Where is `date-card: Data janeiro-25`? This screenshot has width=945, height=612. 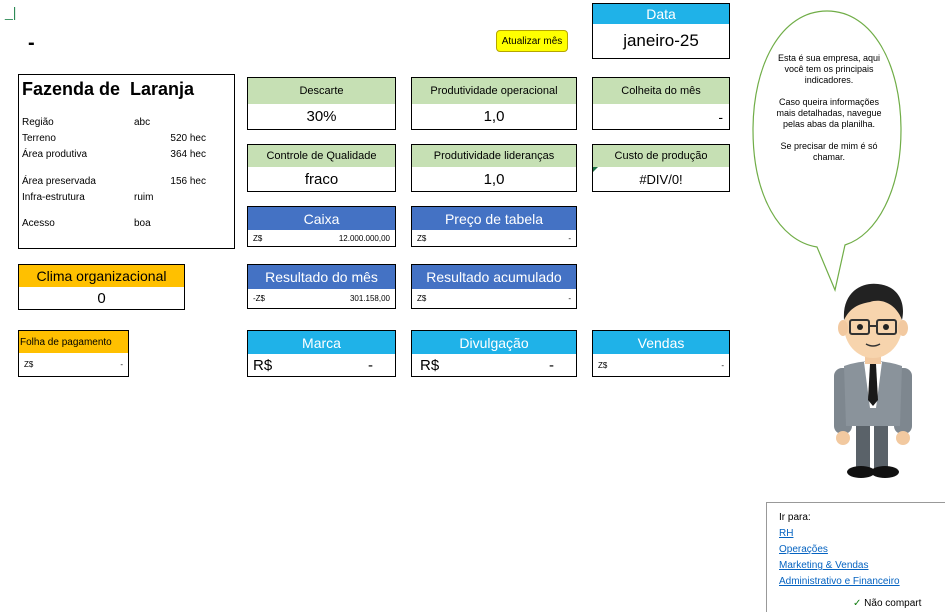
date-card: Data janeiro-25 is located at coordinates (661, 31).